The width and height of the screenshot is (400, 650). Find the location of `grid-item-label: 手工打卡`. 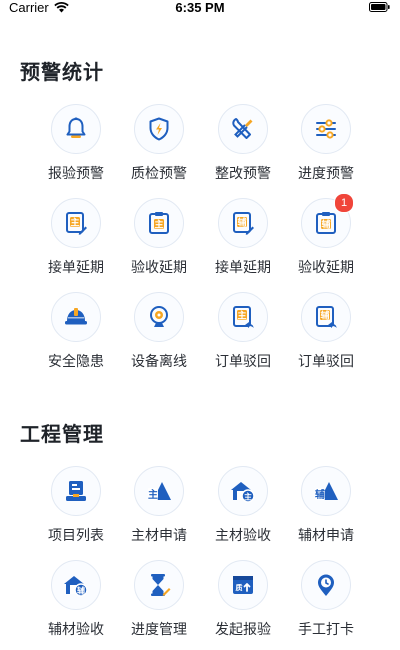

grid-item-label: 手工打卡 is located at coordinates (326, 630).